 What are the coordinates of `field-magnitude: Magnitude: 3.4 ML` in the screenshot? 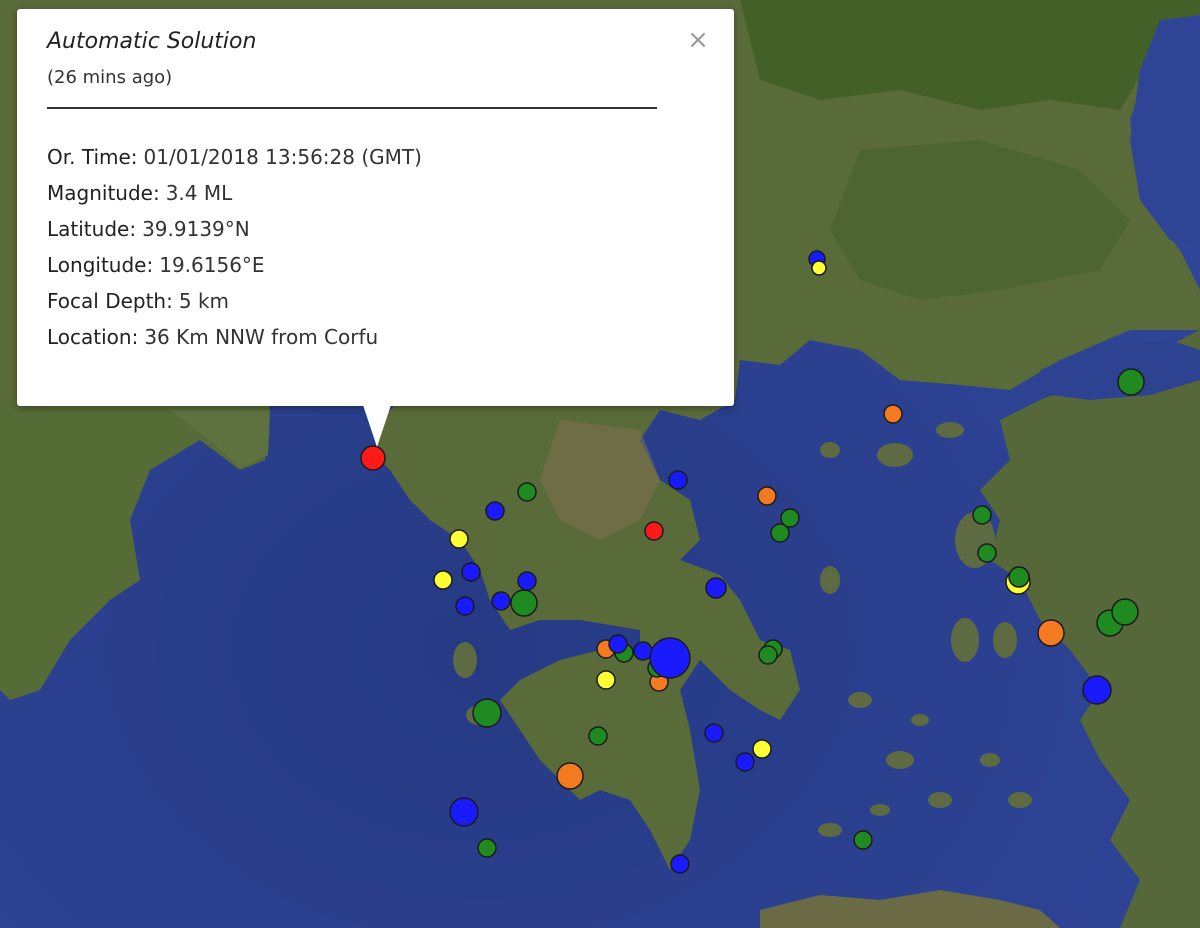 It's located at (234, 197).